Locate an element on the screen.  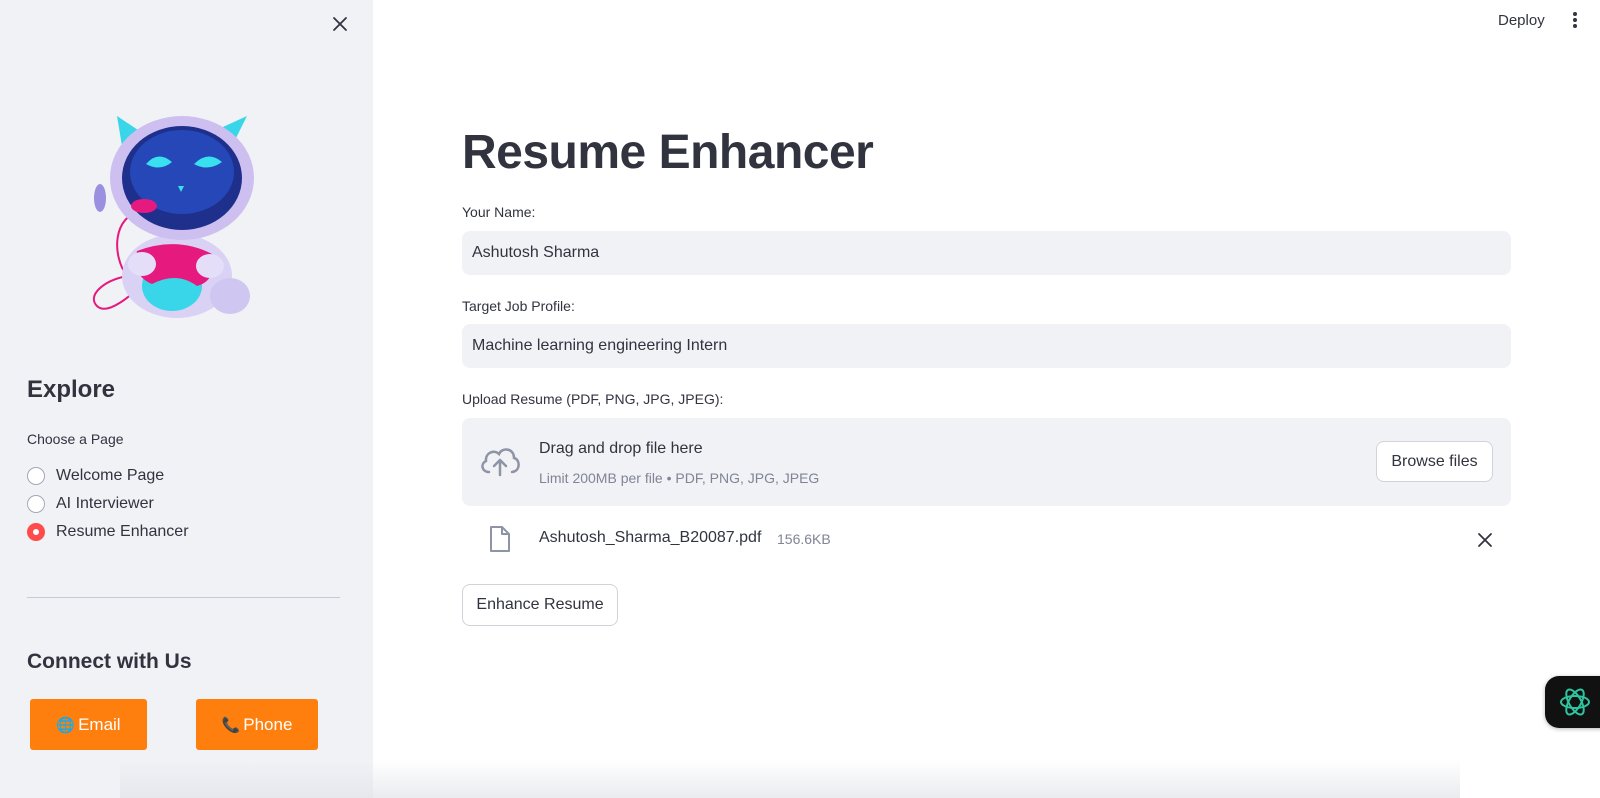
sidebar-divider is located at coordinates (183, 597).